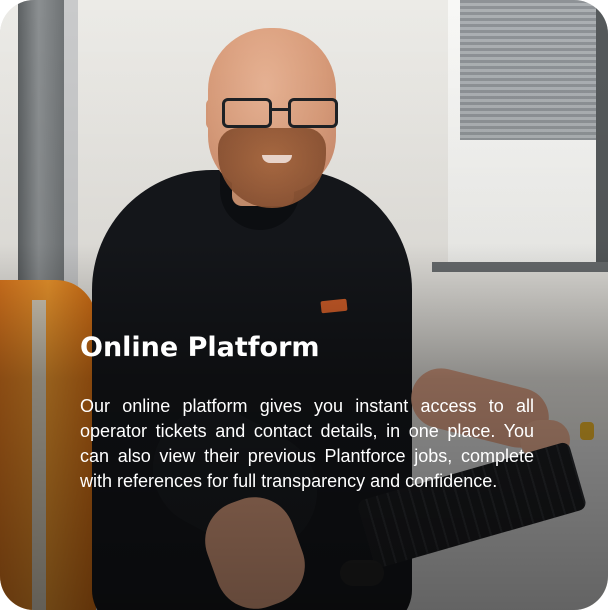 This screenshot has height=610, width=608. What do you see at coordinates (200, 347) in the screenshot?
I see `card-title: Online Platform` at bounding box center [200, 347].